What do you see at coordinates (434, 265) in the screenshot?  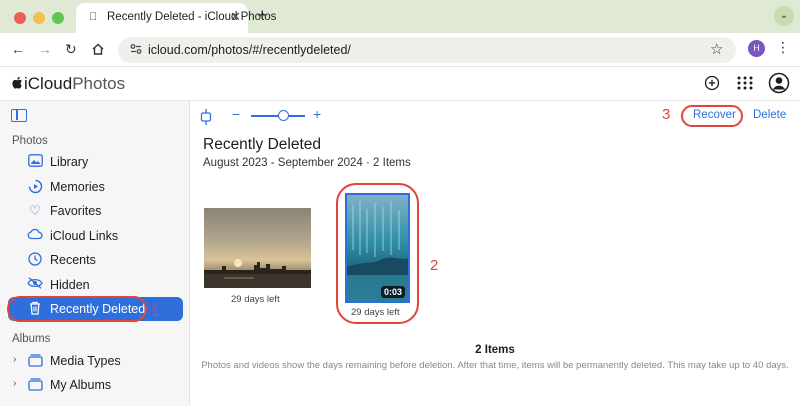 I see `annotation-number-2: 2` at bounding box center [434, 265].